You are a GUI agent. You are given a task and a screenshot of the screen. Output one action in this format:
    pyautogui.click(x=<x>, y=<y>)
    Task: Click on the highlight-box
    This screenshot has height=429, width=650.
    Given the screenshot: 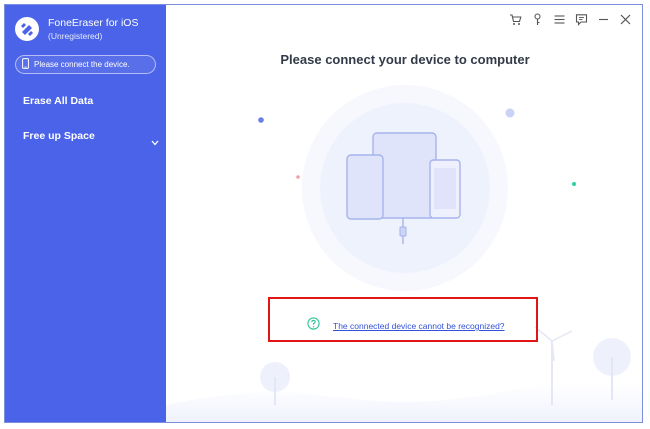 What is the action you would take?
    pyautogui.click(x=403, y=319)
    